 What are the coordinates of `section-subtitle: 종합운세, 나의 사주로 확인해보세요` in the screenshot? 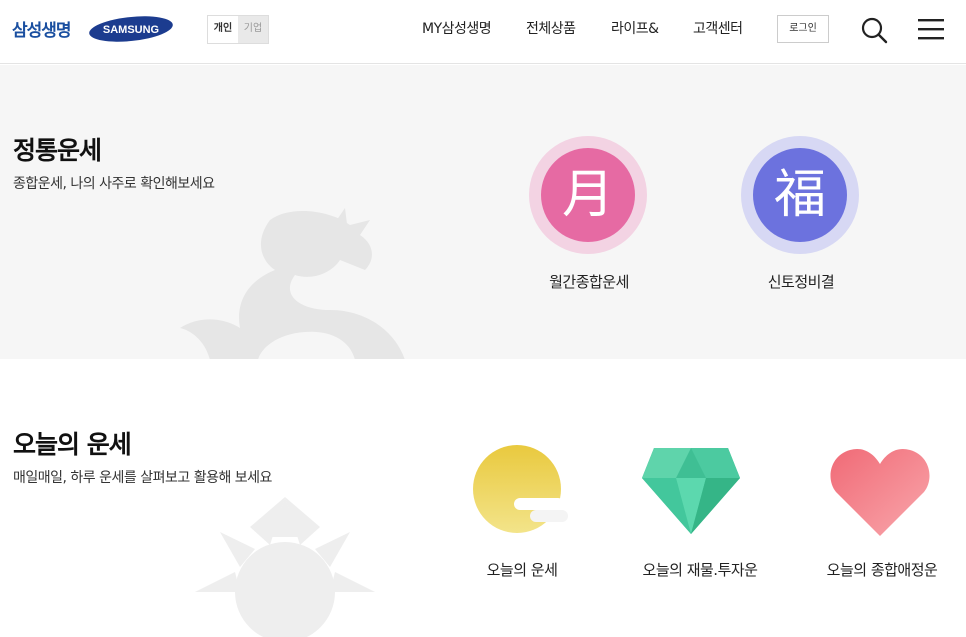 It's located at (114, 184).